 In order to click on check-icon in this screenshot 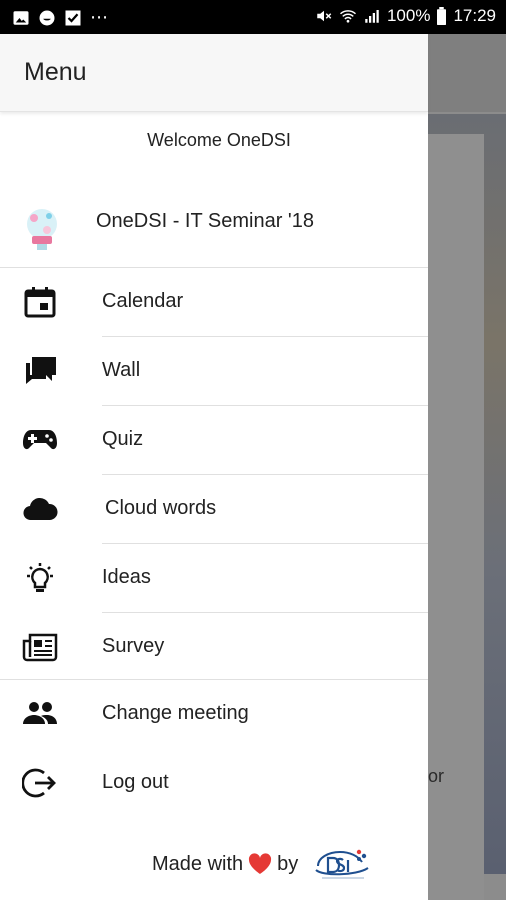, I will do `click(73, 17)`.